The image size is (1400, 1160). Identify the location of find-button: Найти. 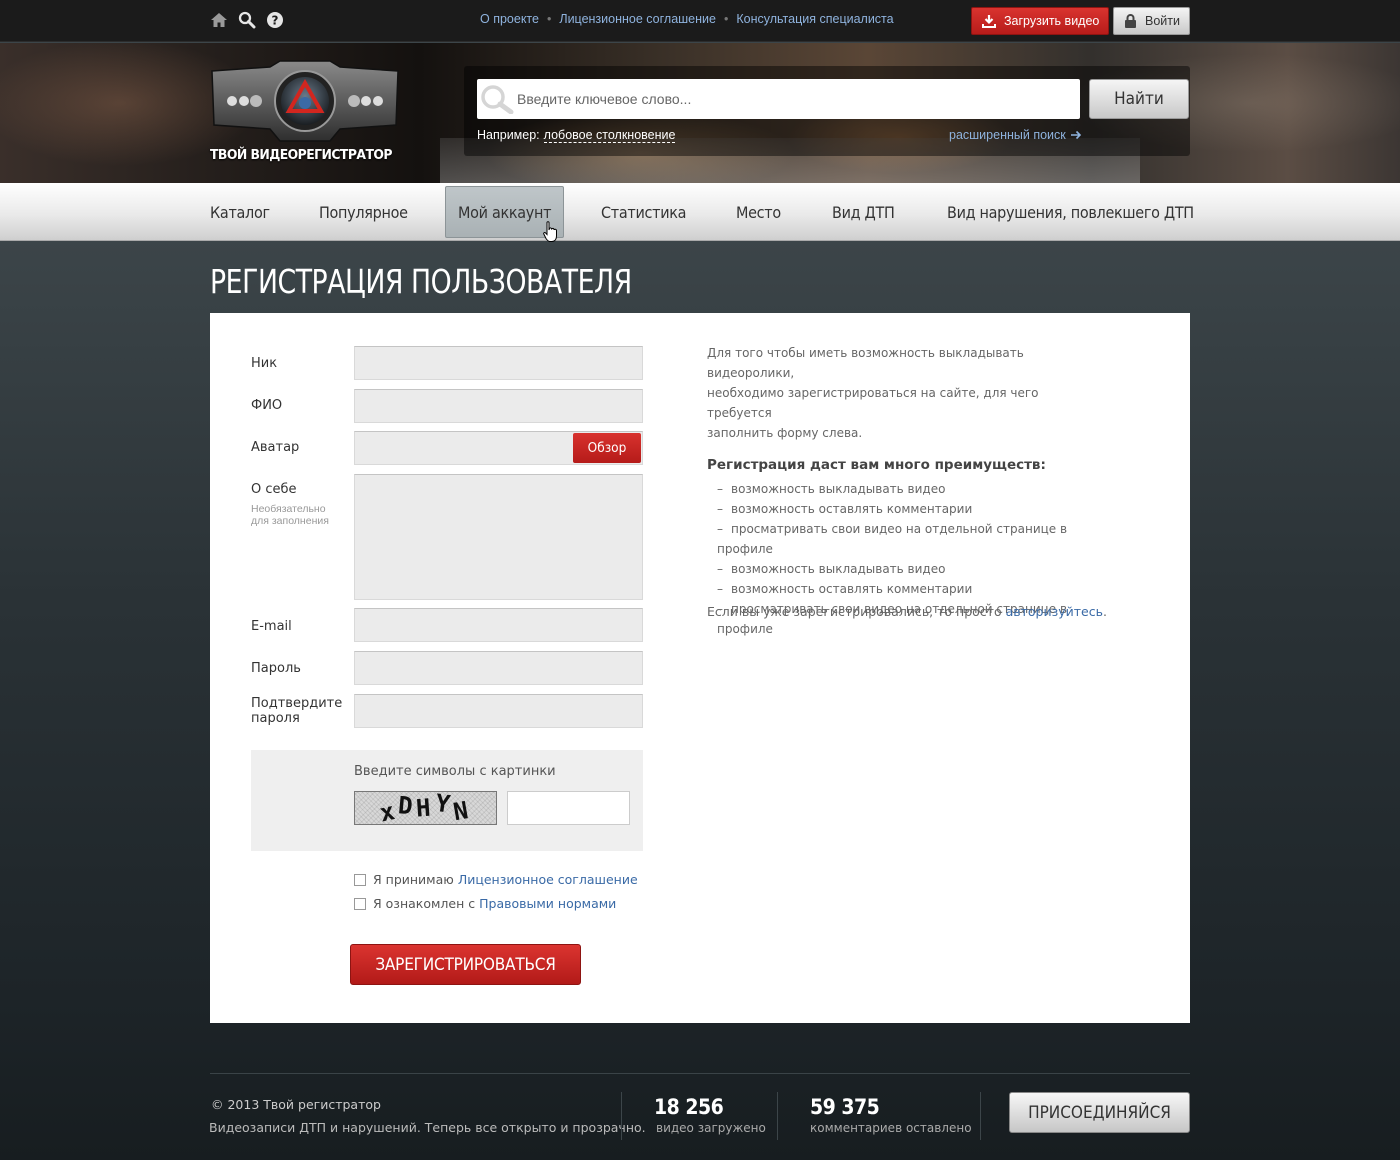
(1139, 99).